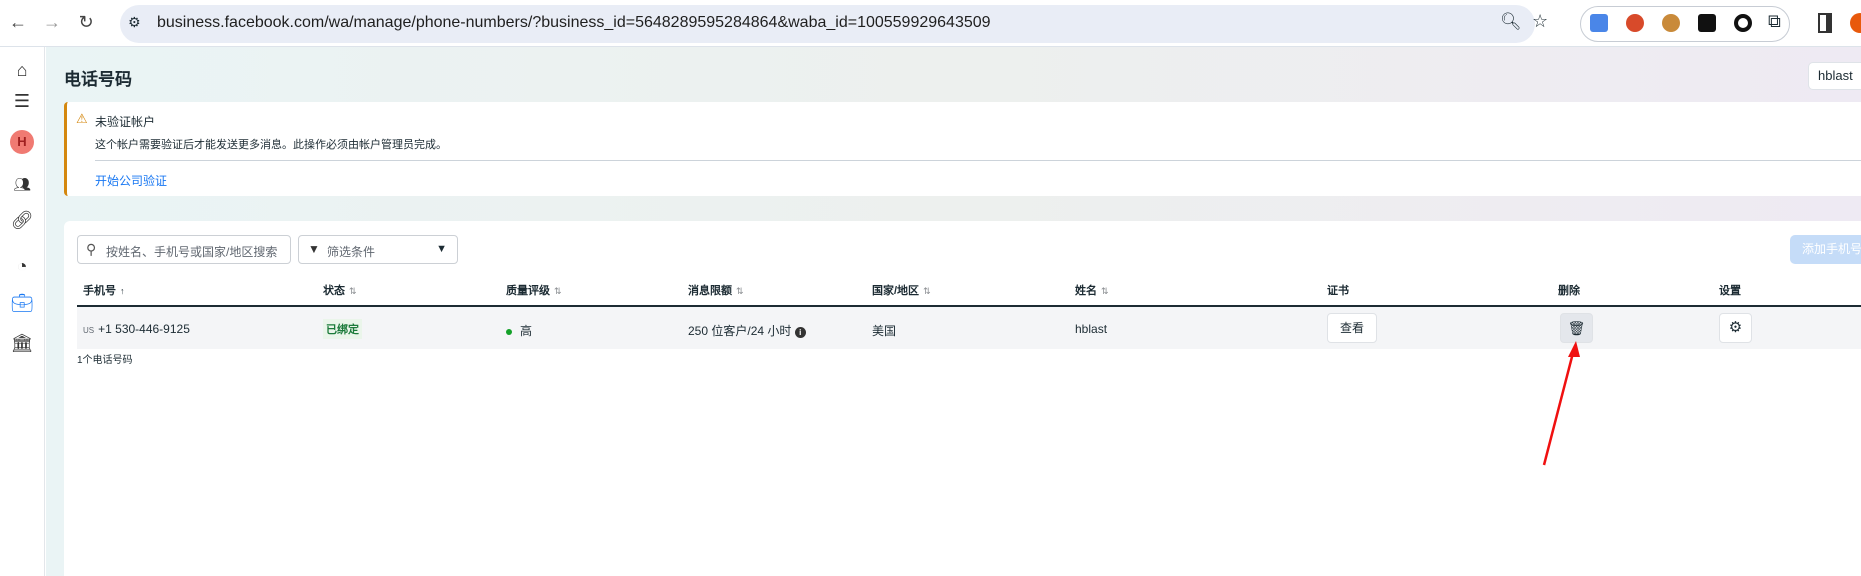 The height and width of the screenshot is (576, 1861). I want to click on row-count: 1个电话号码, so click(105, 360).